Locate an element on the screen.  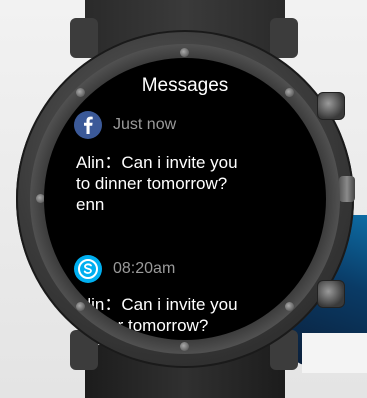
skype-icon is located at coordinates (88, 269).